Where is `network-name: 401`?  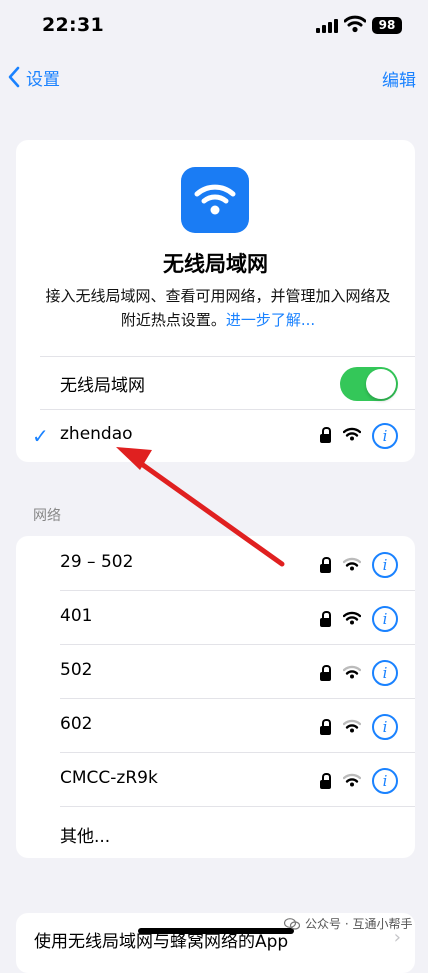
network-name: 401 is located at coordinates (76, 616).